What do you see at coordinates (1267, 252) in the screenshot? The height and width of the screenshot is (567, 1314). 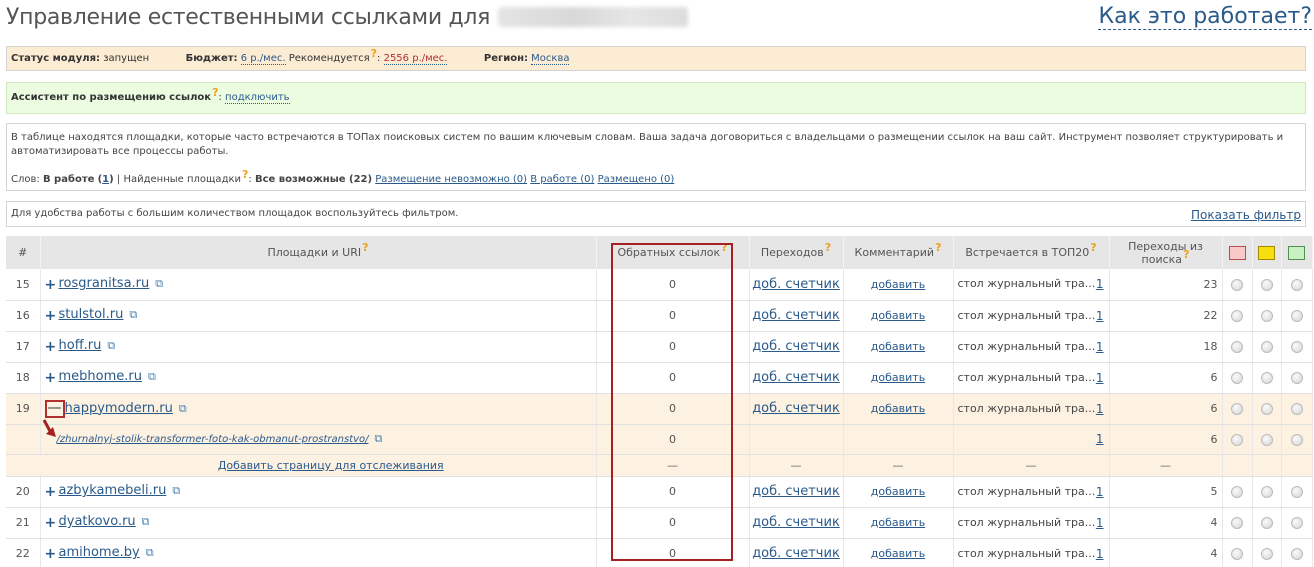 I see `col-yellow` at bounding box center [1267, 252].